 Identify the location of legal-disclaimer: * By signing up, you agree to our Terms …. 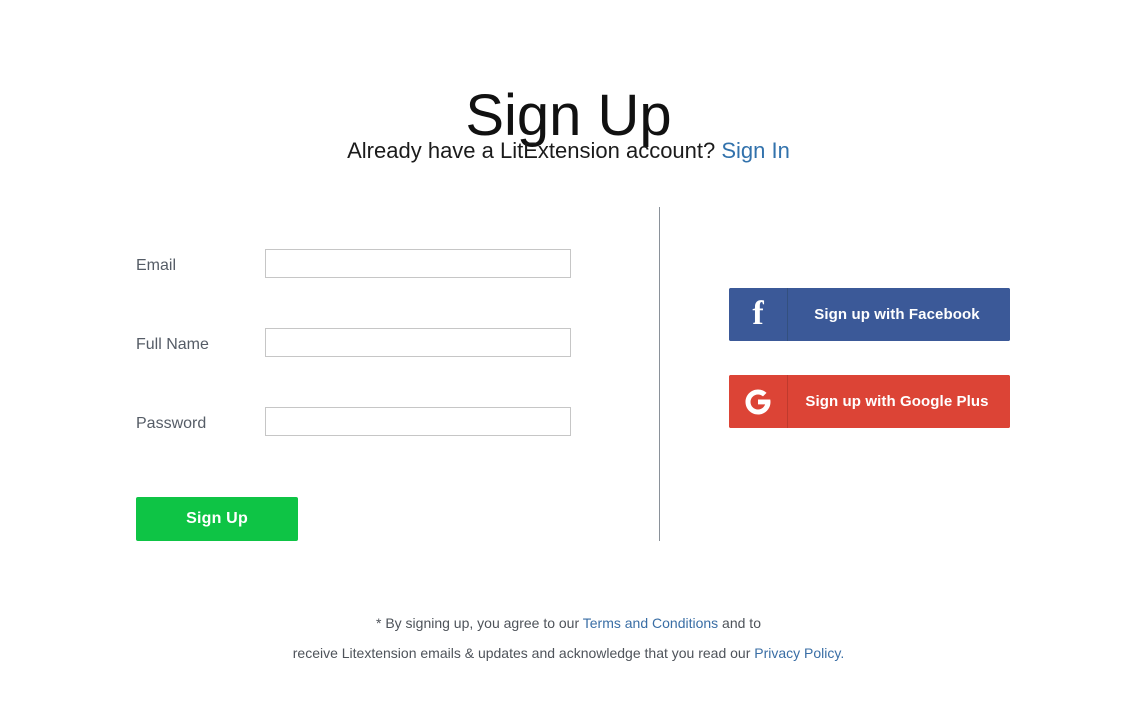
(568, 638).